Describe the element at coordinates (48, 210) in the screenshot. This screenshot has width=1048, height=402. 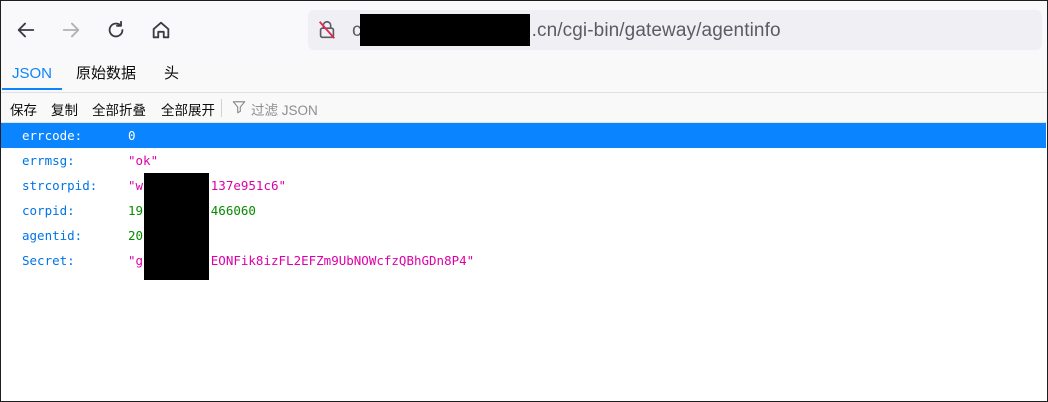
I see `json-key: corpid:` at that location.